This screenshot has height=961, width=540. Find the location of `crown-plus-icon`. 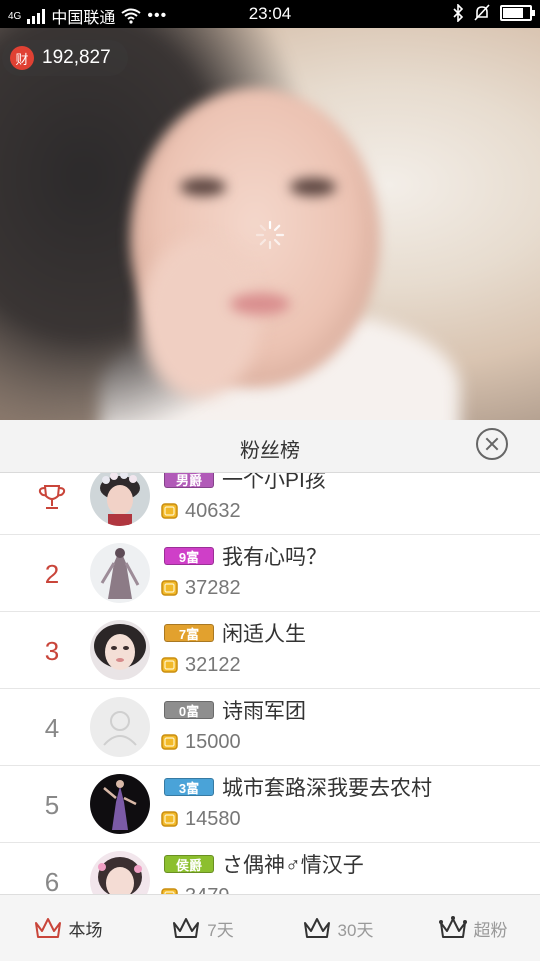

crown-plus-icon is located at coordinates (452, 927).